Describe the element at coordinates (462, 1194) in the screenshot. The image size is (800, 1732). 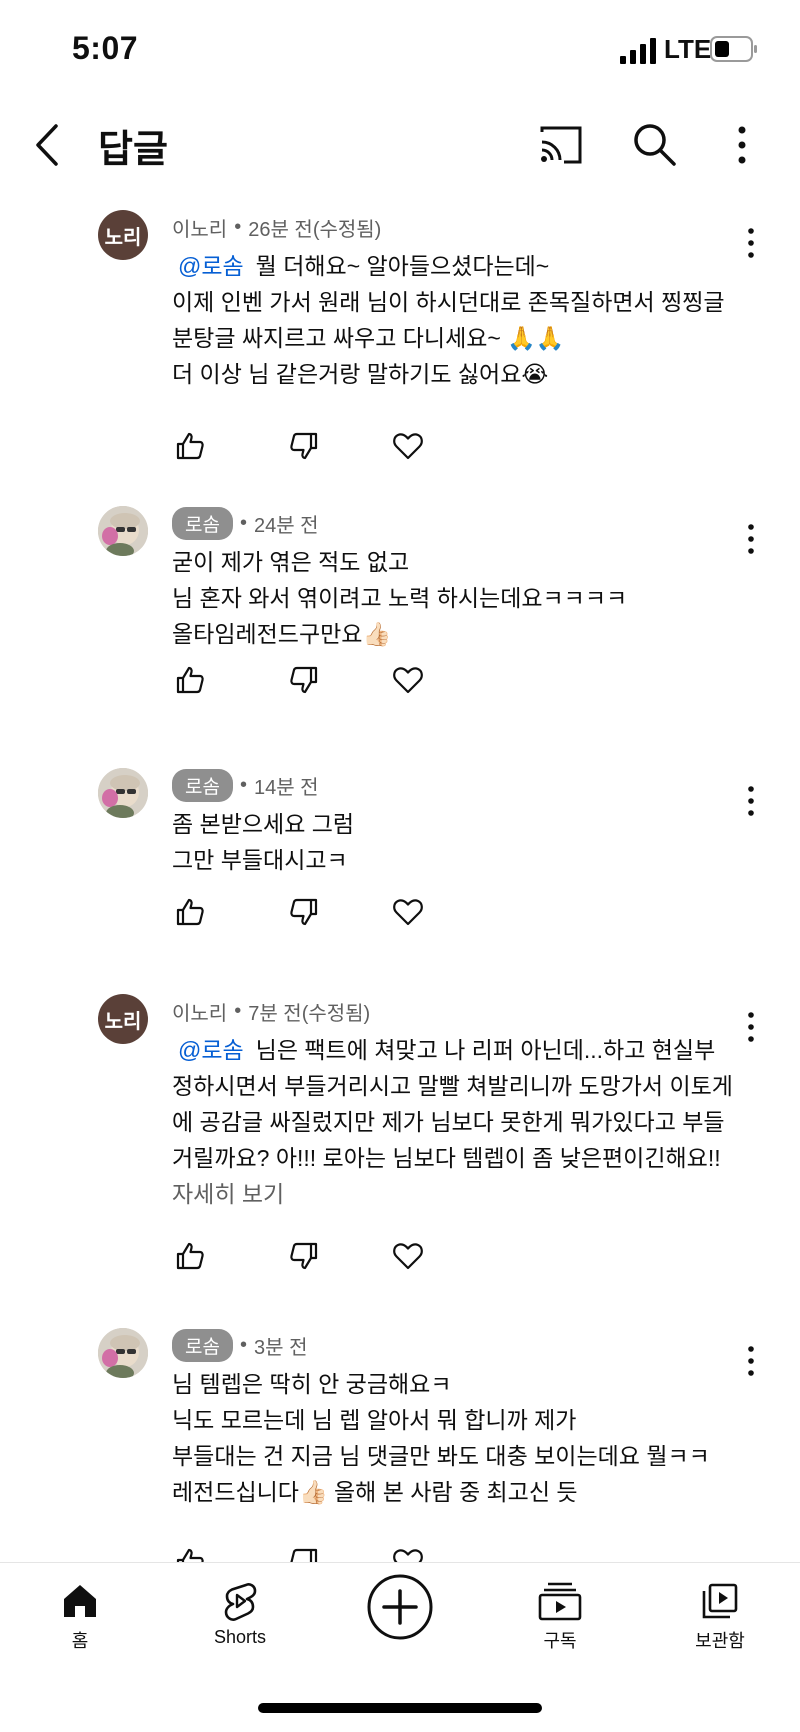
I see `read-more-link: 자세히 보기` at that location.